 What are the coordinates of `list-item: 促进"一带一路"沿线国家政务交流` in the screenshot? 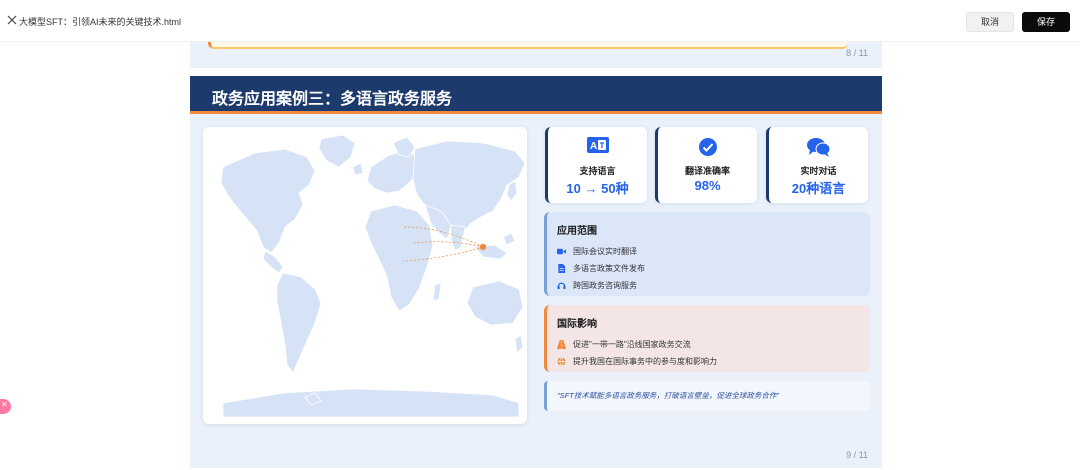 It's located at (708, 344).